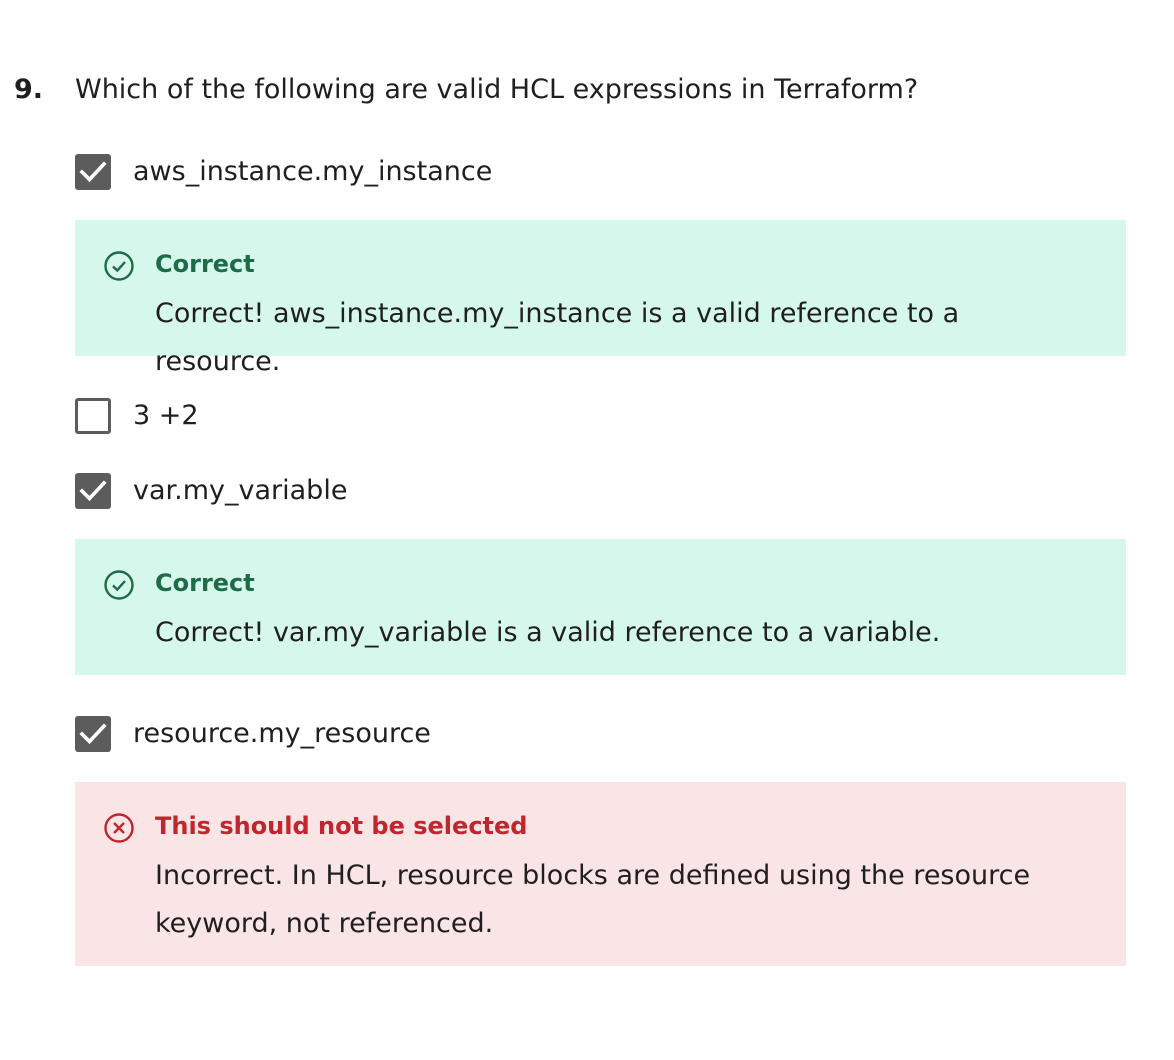  I want to click on option-label: aws_instance.my_instance, so click(313, 171).